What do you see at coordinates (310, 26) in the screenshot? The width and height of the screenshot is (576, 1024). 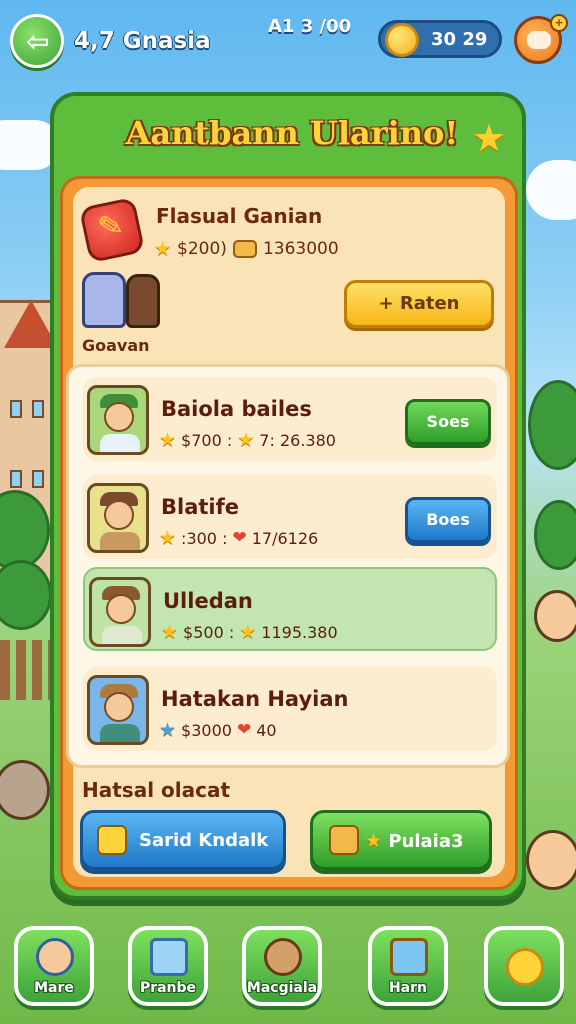 I see `level-stat: A1 3 /00` at bounding box center [310, 26].